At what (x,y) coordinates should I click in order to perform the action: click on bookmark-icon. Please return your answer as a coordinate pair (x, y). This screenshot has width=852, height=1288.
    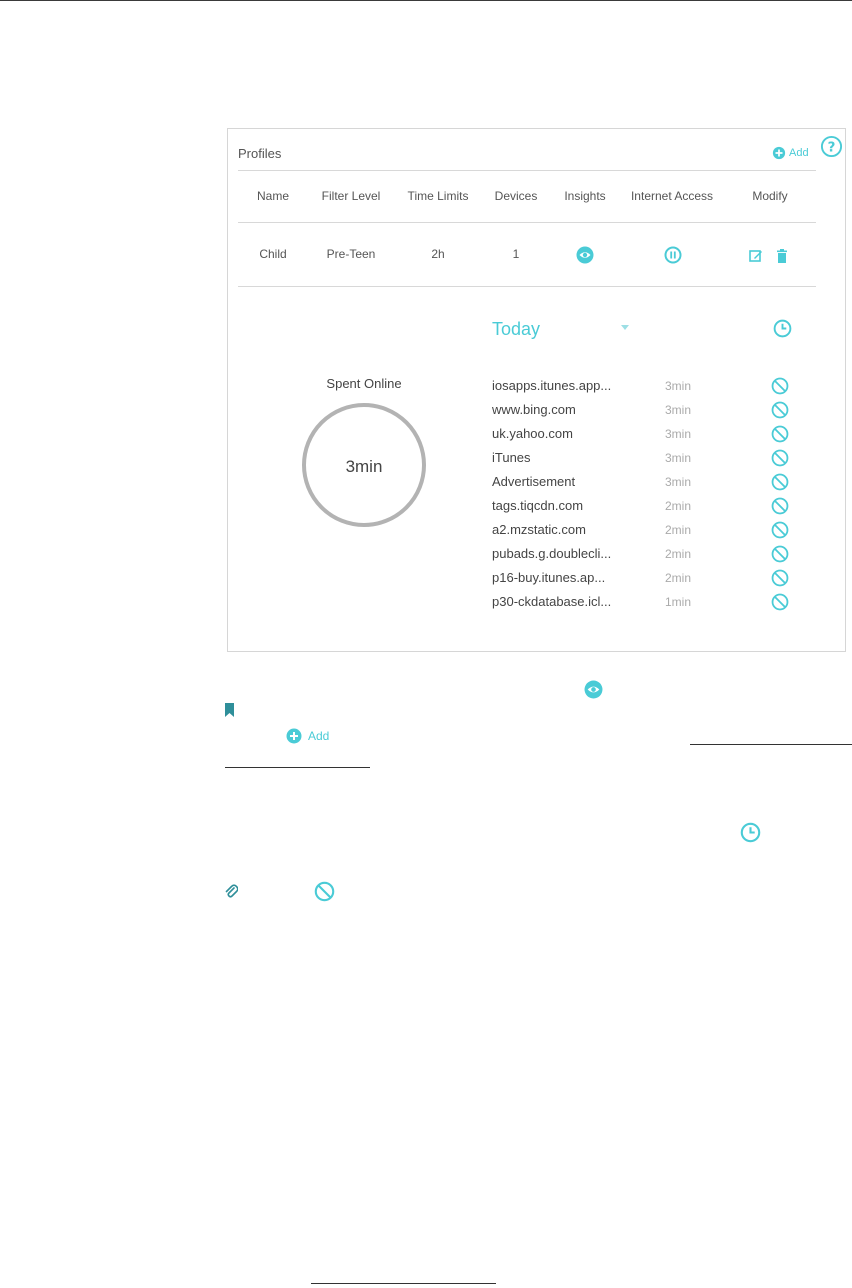
    Looking at the image, I should click on (229, 710).